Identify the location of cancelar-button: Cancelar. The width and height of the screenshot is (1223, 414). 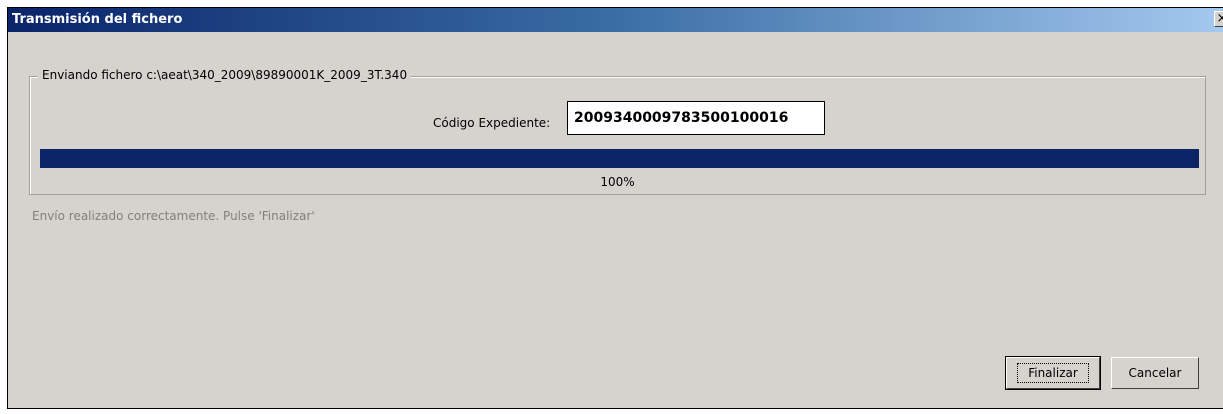
(1155, 373).